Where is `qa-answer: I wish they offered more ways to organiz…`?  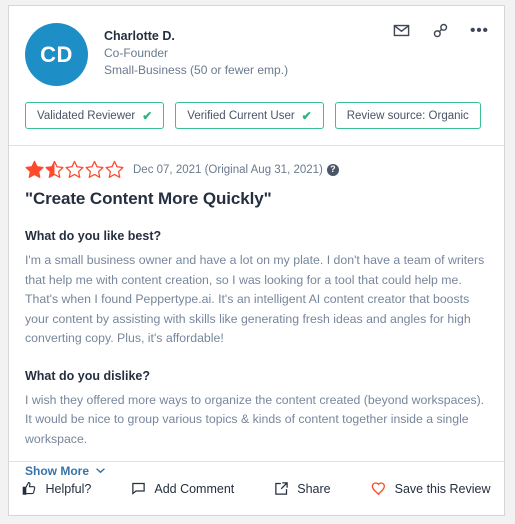 qa-answer: I wish they offered more ways to organiz… is located at coordinates (255, 419).